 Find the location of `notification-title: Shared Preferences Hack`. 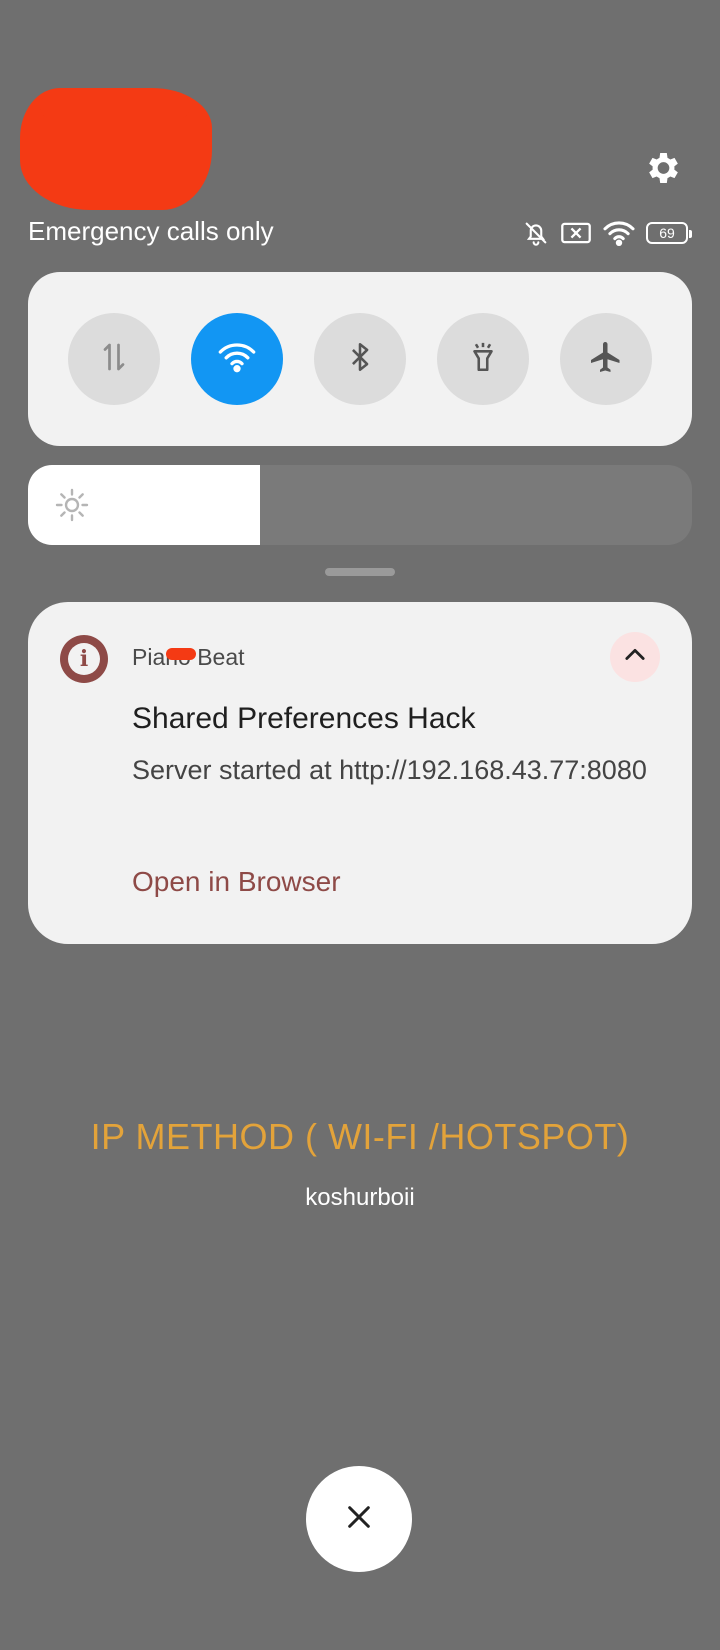

notification-title: Shared Preferences Hack is located at coordinates (304, 718).